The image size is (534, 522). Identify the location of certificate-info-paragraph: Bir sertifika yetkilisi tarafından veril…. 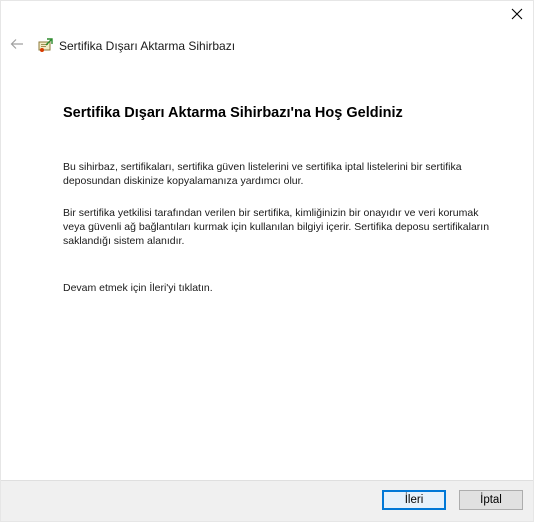
(276, 227).